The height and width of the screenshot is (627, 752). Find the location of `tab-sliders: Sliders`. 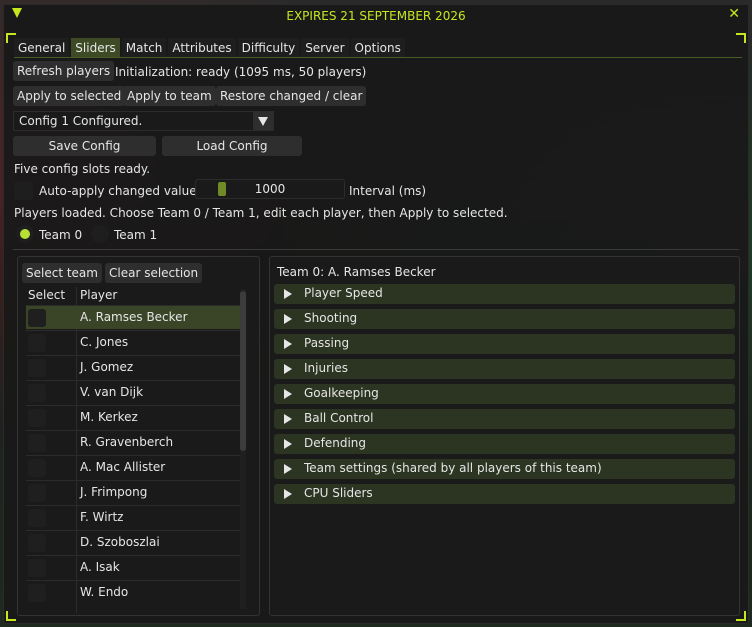

tab-sliders: Sliders is located at coordinates (95, 48).